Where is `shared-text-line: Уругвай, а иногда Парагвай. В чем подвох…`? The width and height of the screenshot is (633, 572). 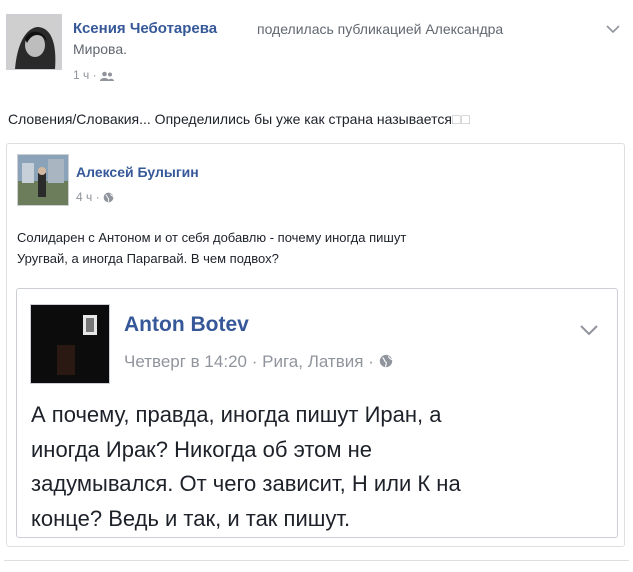 shared-text-line: Уругвай, а иногда Парагвай. В чем подвох… is located at coordinates (148, 258).